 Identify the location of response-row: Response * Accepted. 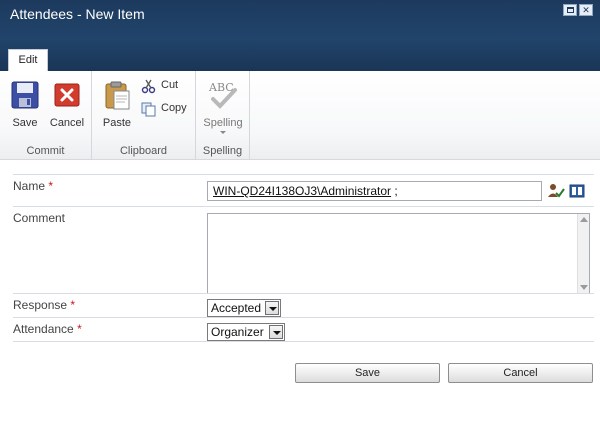
(303, 305).